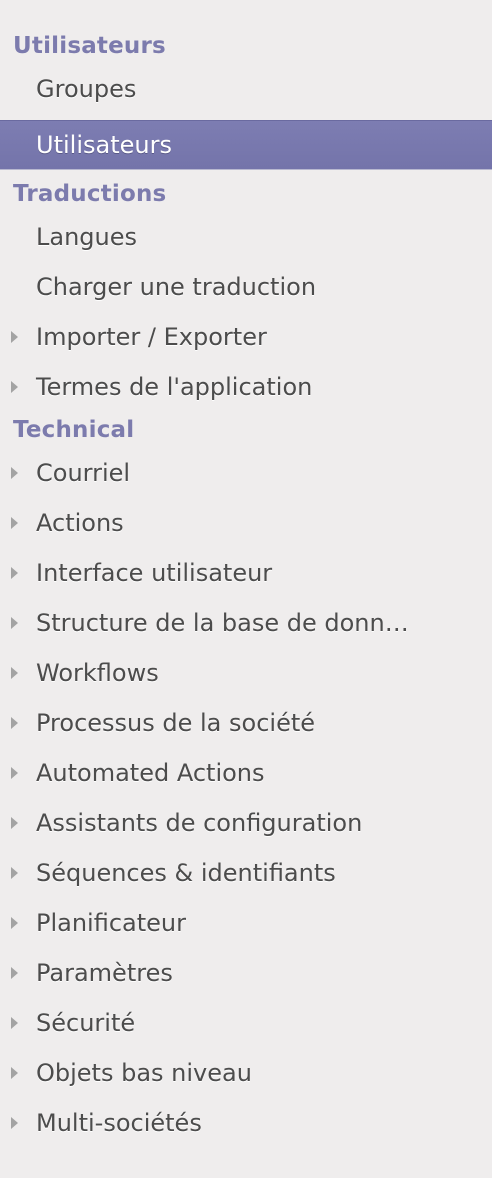 The height and width of the screenshot is (1178, 492). What do you see at coordinates (104, 145) in the screenshot?
I see `menu-item-label: Utilisateurs` at bounding box center [104, 145].